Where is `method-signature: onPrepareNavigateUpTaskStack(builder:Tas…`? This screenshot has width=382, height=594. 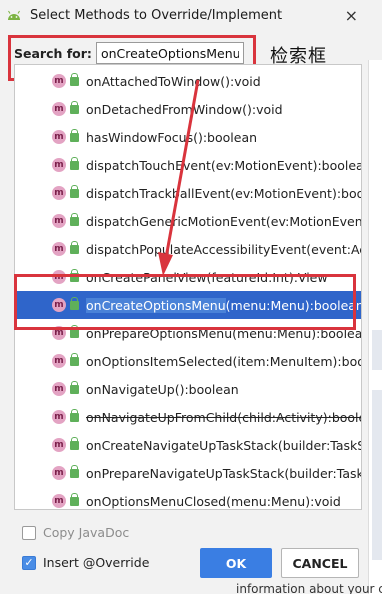 method-signature: onPrepareNavigateUpTaskStack(builder:Tas… is located at coordinates (223, 473).